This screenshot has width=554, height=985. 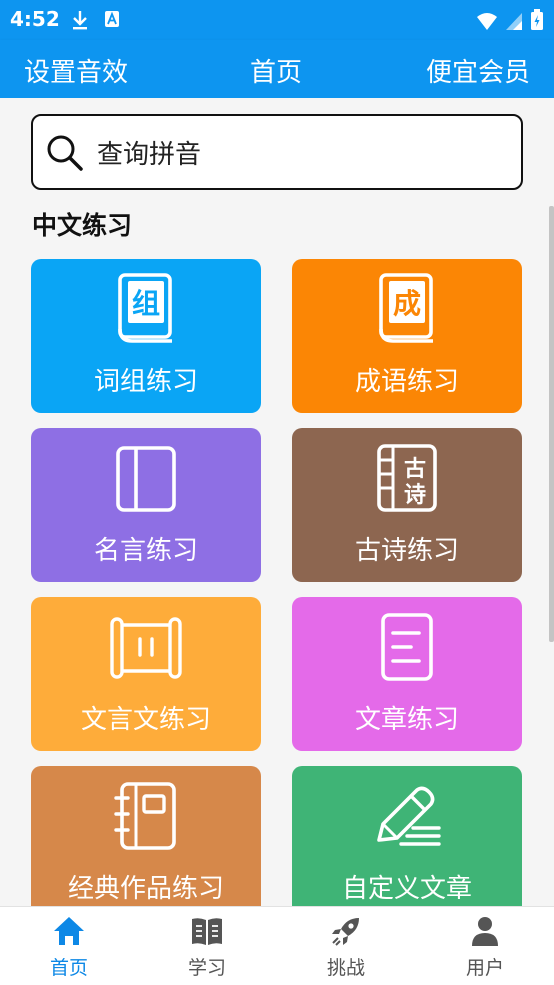 I want to click on status-time: 4:52, so click(x=35, y=19).